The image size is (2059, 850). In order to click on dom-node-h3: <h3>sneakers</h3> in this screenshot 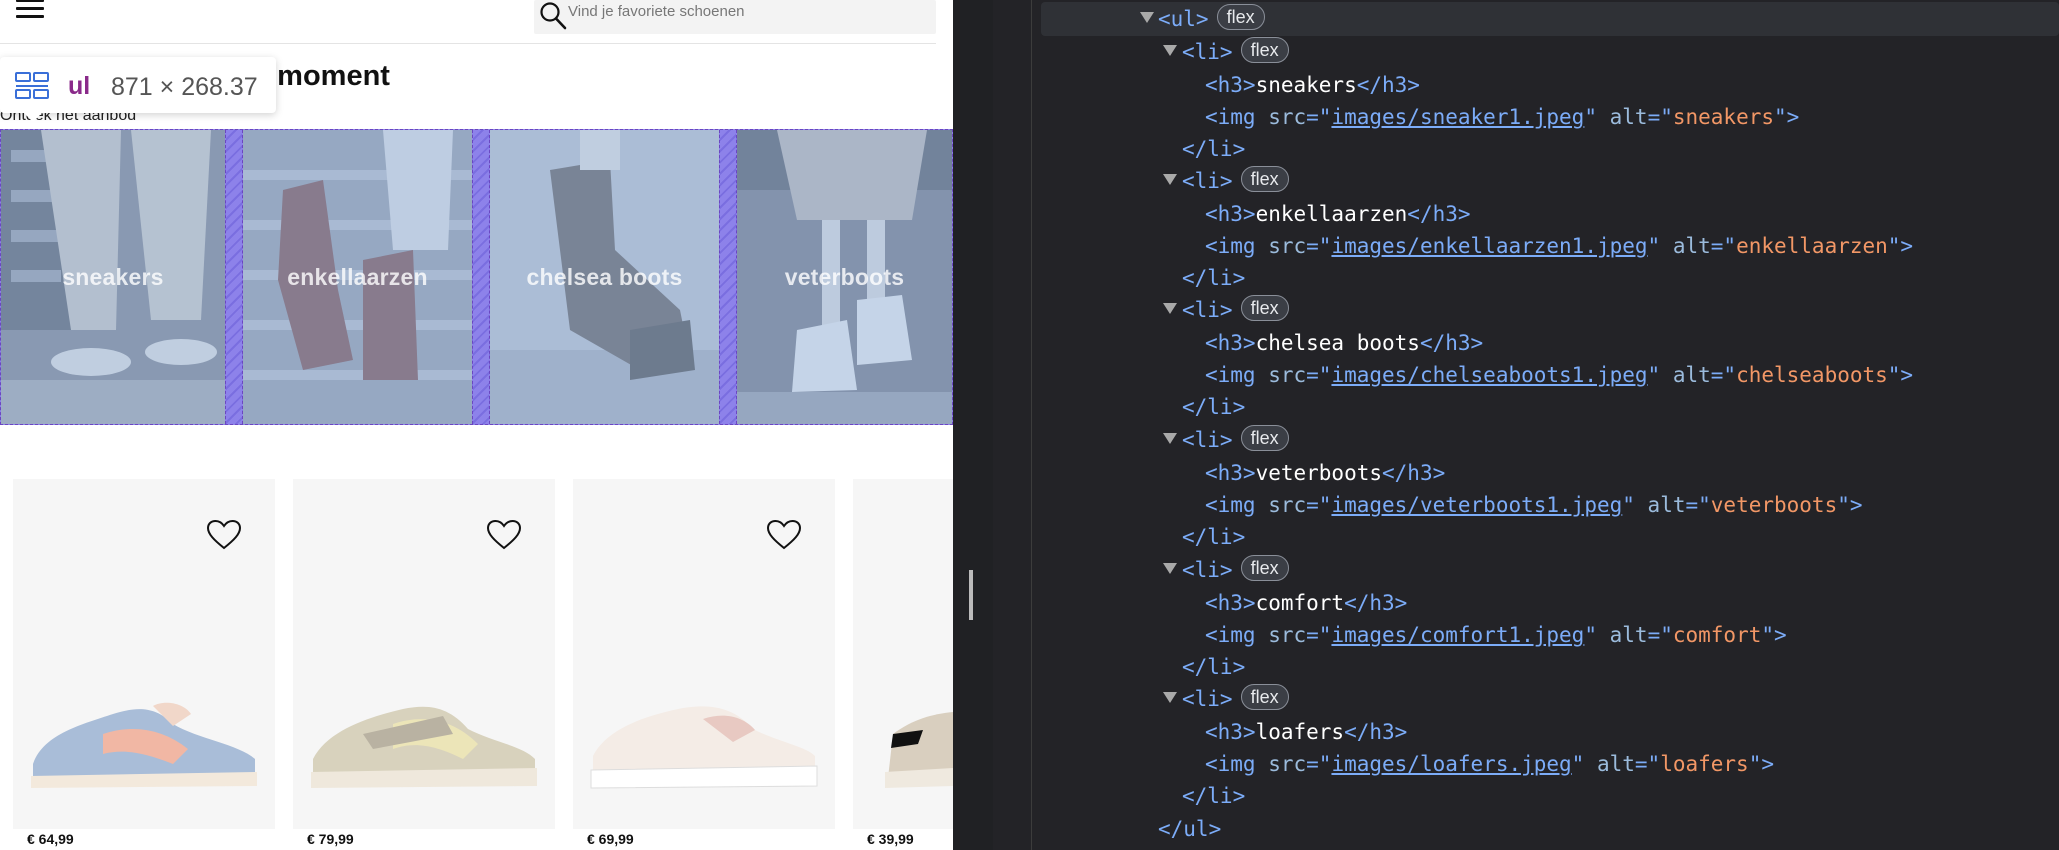, I will do `click(1312, 85)`.